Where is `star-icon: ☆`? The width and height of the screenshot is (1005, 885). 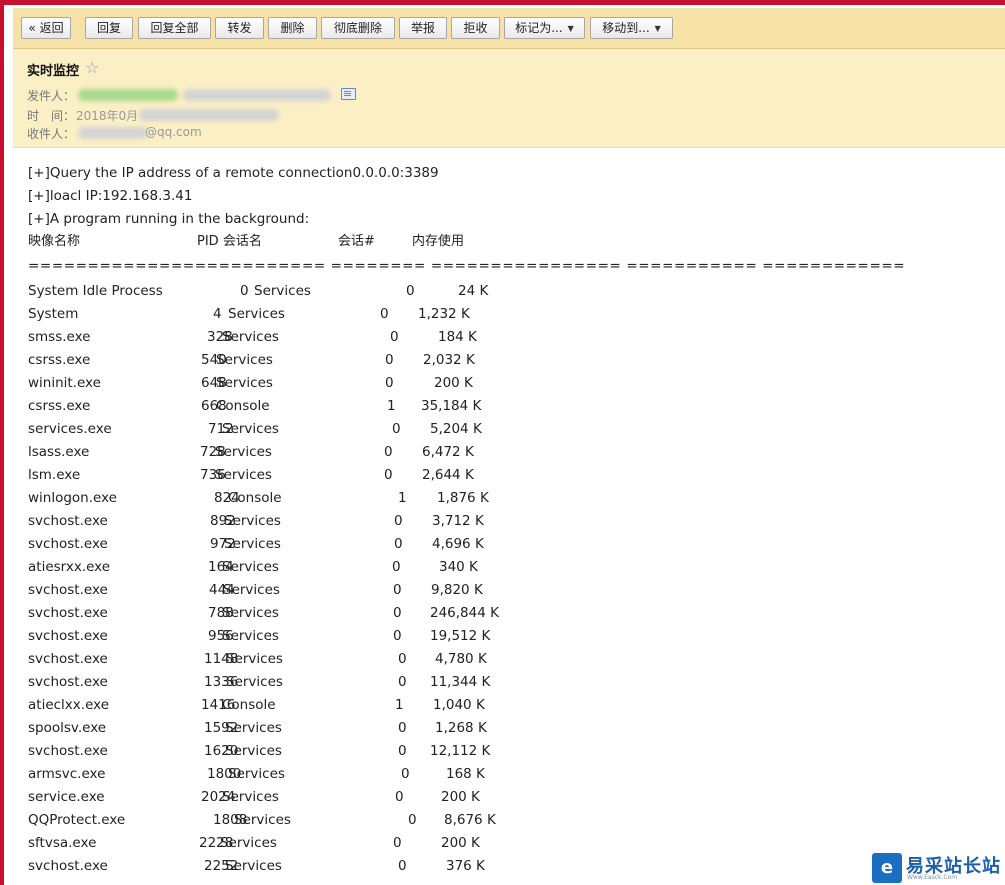
star-icon: ☆ is located at coordinates (92, 67).